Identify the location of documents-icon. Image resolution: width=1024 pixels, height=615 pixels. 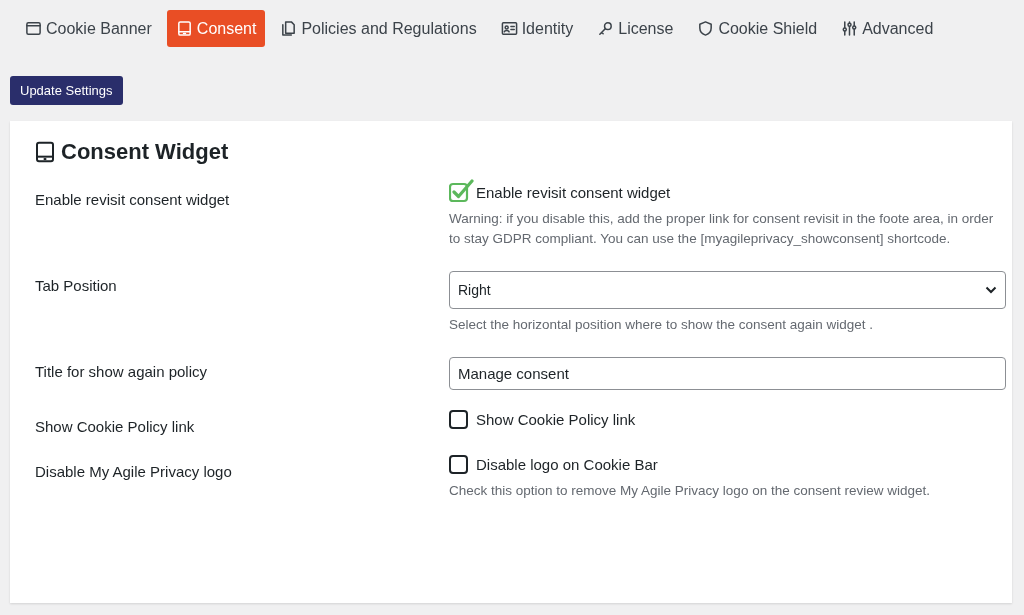
(289, 28).